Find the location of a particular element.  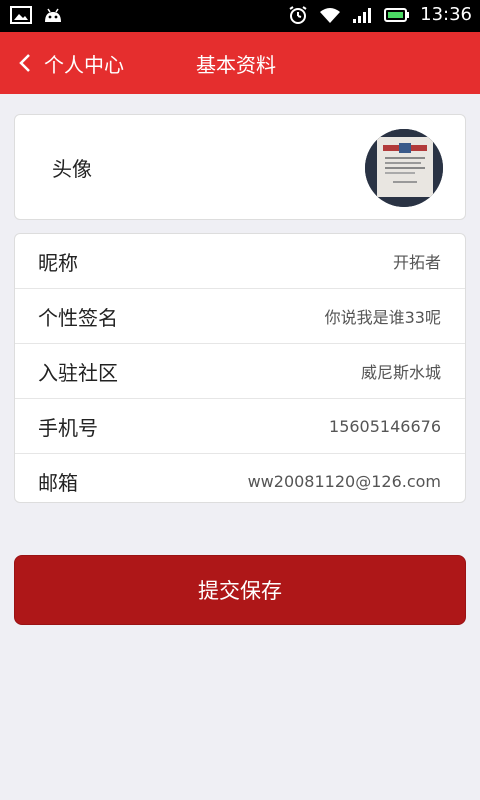

avatar-row: 头像 is located at coordinates (240, 167).